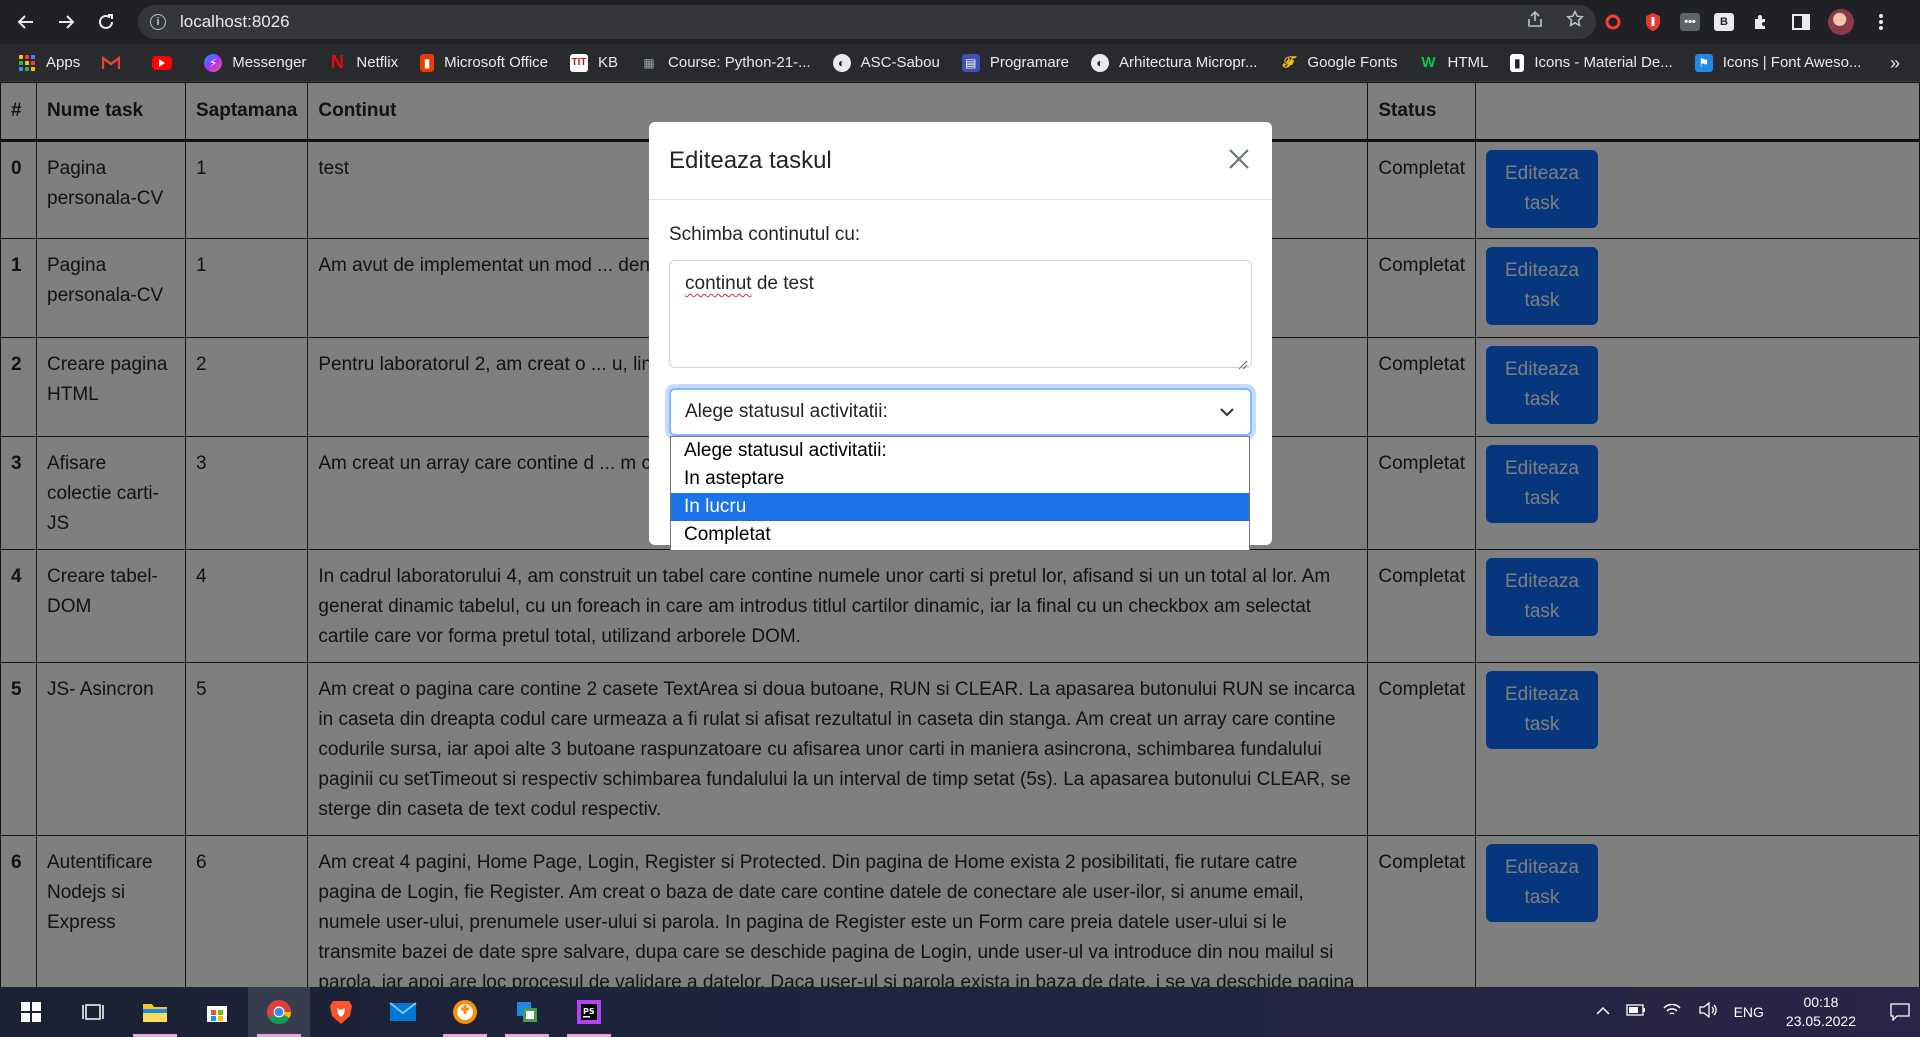 This screenshot has width=1920, height=1037. Describe the element at coordinates (1881, 22) in the screenshot. I see `browser-menu-icon` at that location.